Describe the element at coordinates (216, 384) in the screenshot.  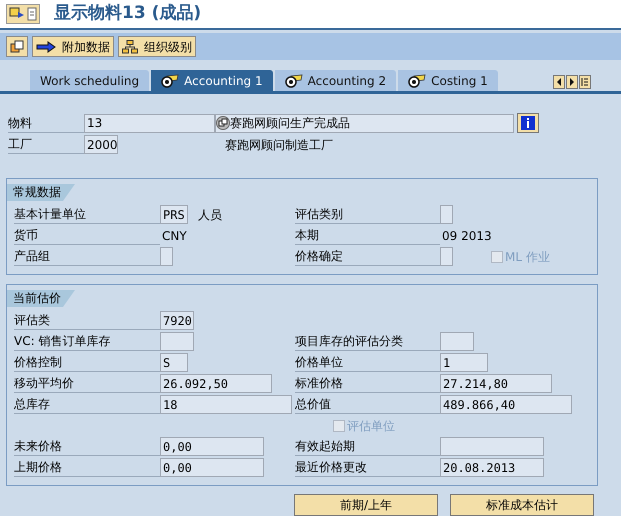
I see `input-field: 26.092,50` at that location.